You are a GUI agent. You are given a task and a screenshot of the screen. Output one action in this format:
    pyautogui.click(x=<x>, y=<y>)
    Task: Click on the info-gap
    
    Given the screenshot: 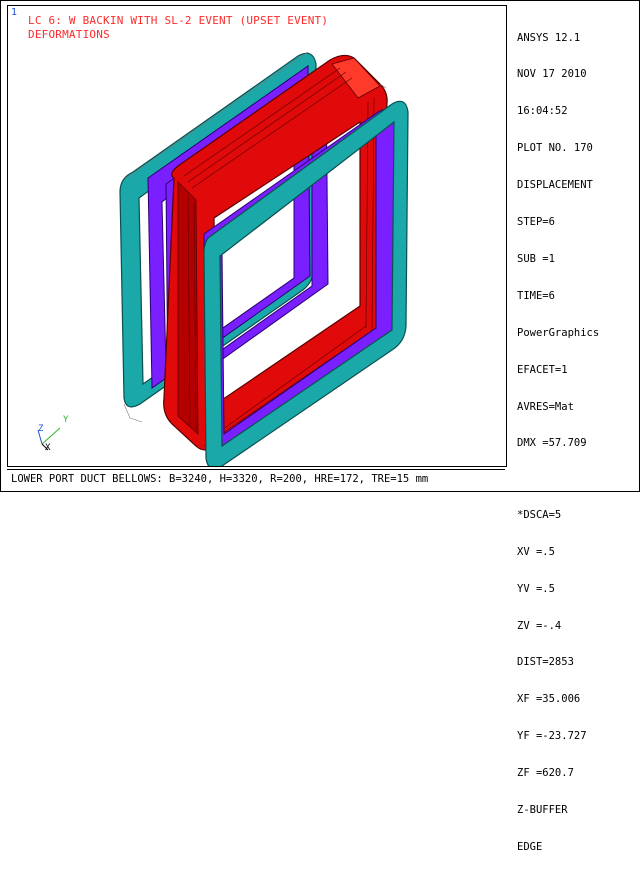 What is the action you would take?
    pyautogui.click(x=576, y=479)
    